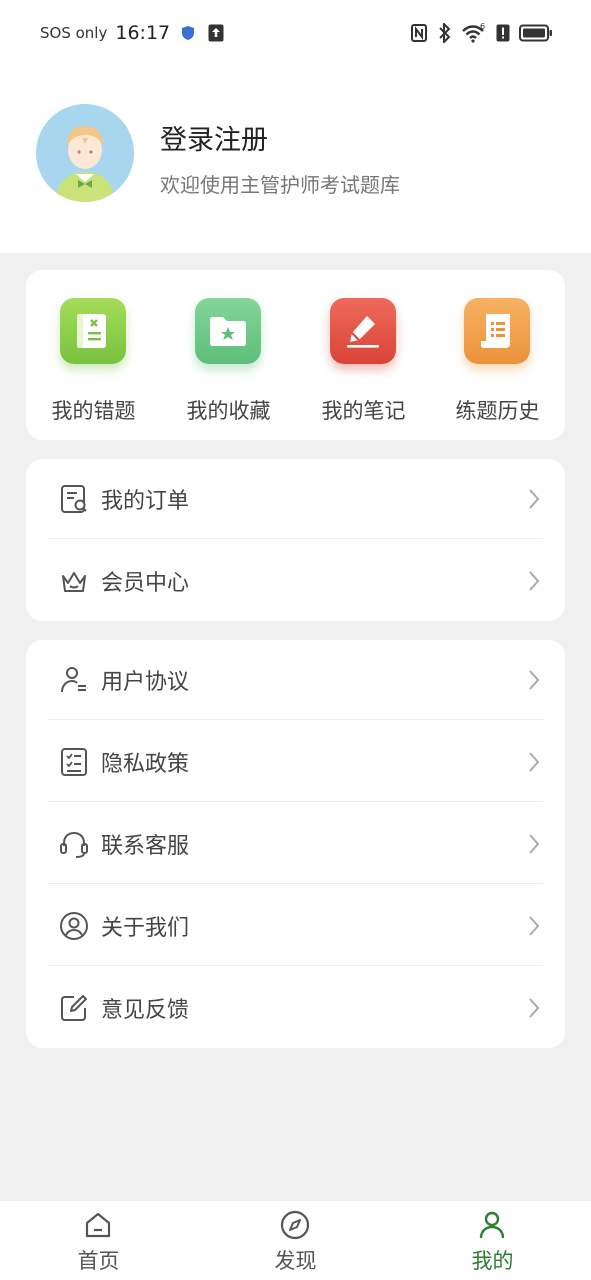  Describe the element at coordinates (295, 159) in the screenshot. I see `profile-header: 登录注册 欢迎使用主管护师考试题库` at that location.